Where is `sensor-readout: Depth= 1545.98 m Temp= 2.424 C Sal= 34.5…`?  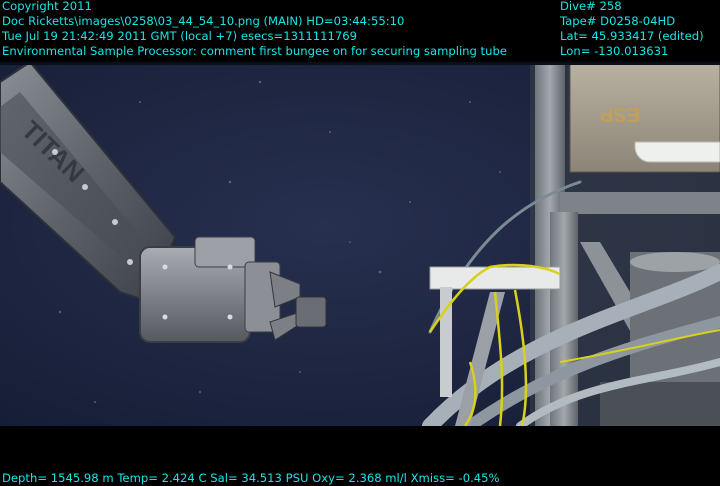
sensor-readout: Depth= 1545.98 m Temp= 2.424 C Sal= 34.5… is located at coordinates (251, 478).